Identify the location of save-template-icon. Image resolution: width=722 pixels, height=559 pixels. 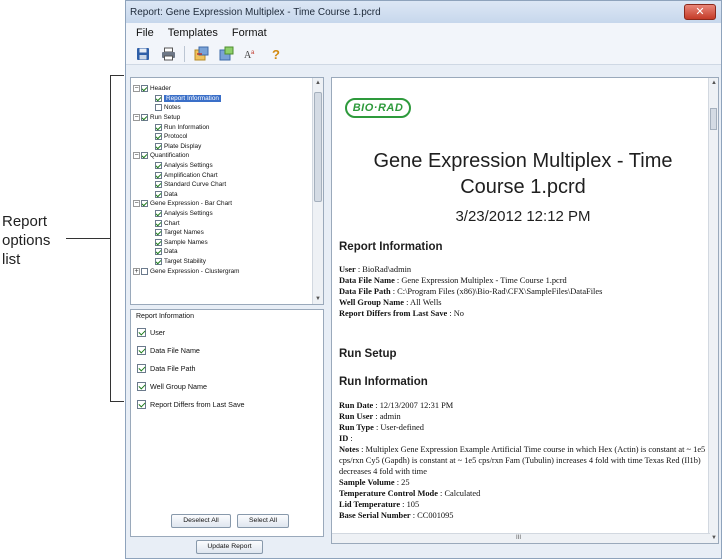
(226, 54).